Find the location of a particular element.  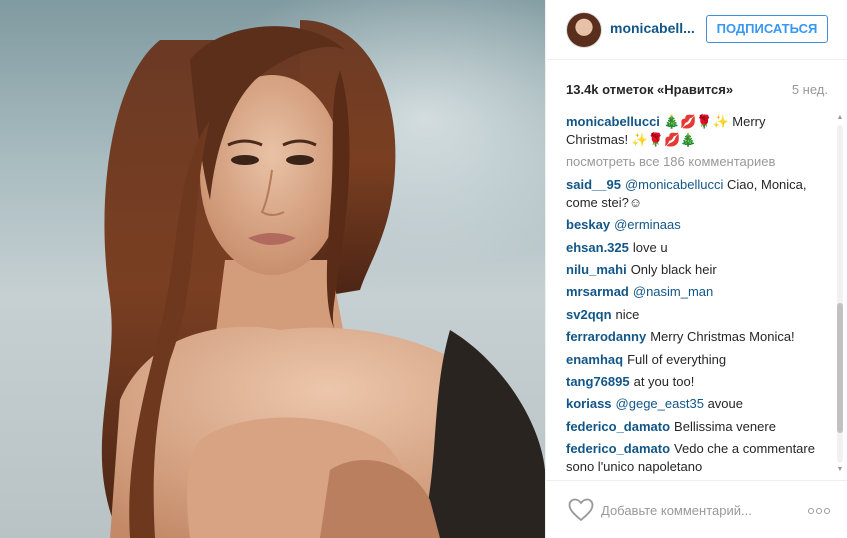

comment-text: Merry Christmas Monica! is located at coordinates (722, 337).